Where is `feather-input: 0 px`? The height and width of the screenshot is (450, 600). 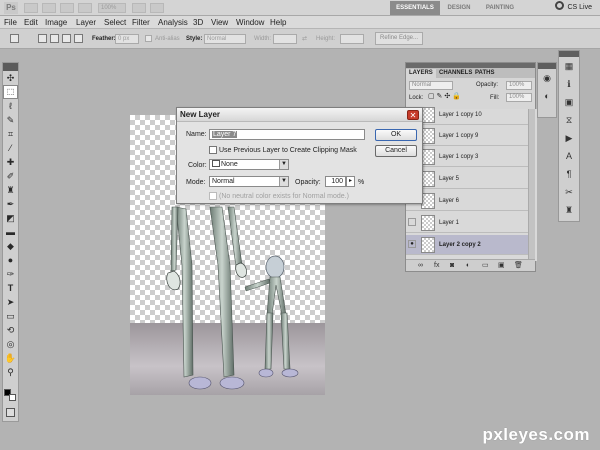
feather-input: 0 px is located at coordinates (127, 39).